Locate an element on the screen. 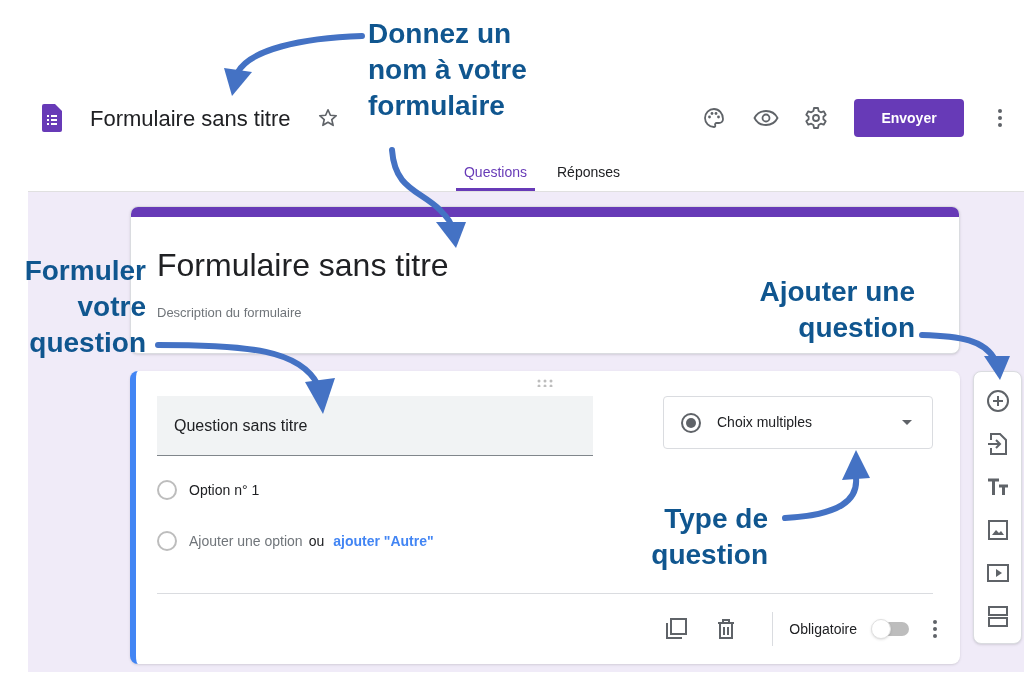 Image resolution: width=1024 pixels, height=676 pixels. add-question-icon is located at coordinates (997, 401).